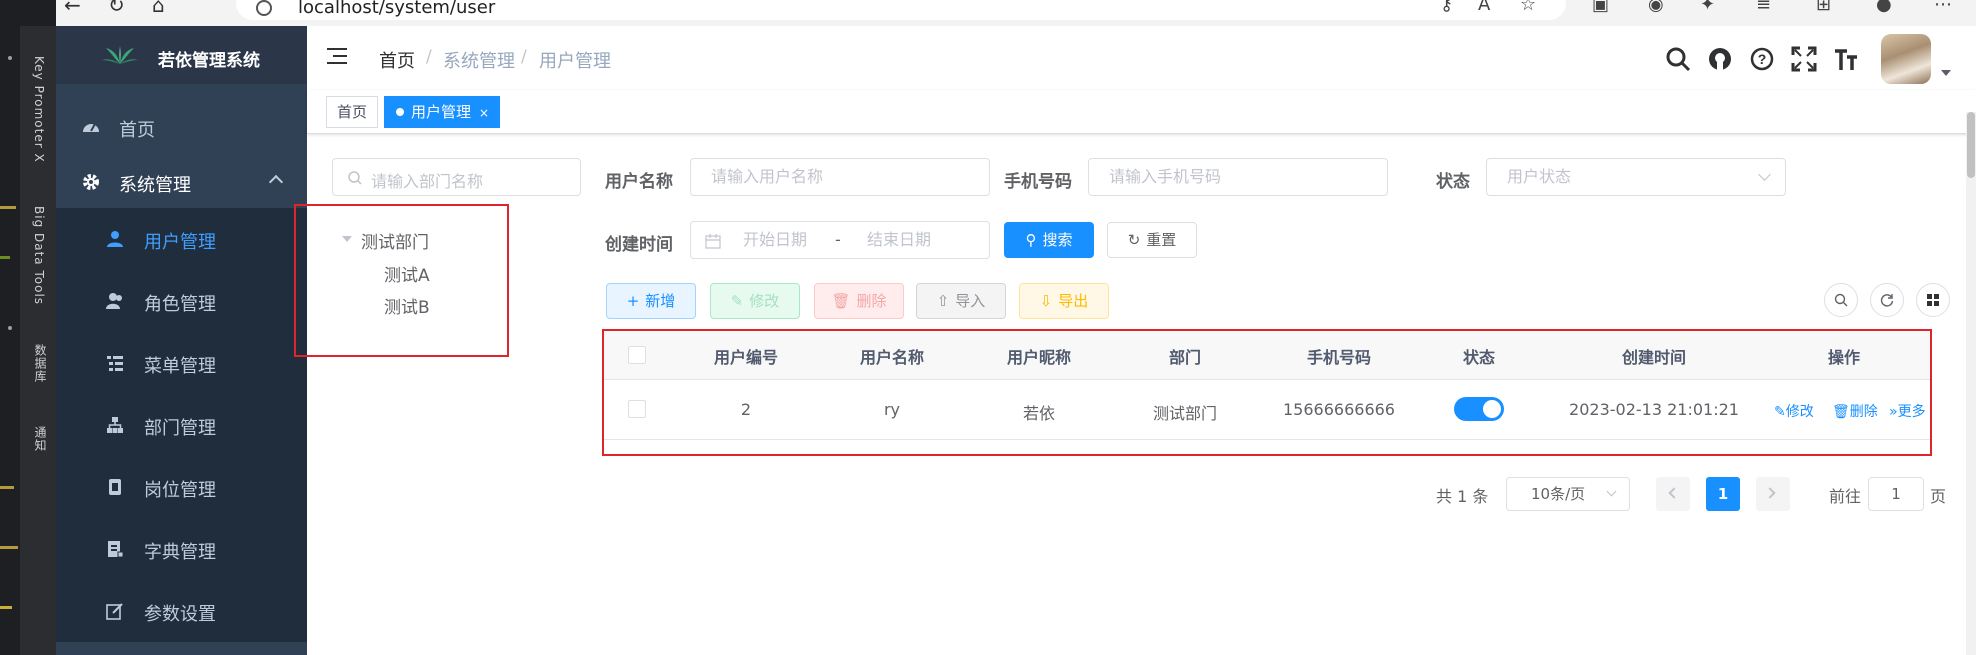 The image size is (1976, 655). I want to click on sidebar-item-label: 菜单管理, so click(180, 366).